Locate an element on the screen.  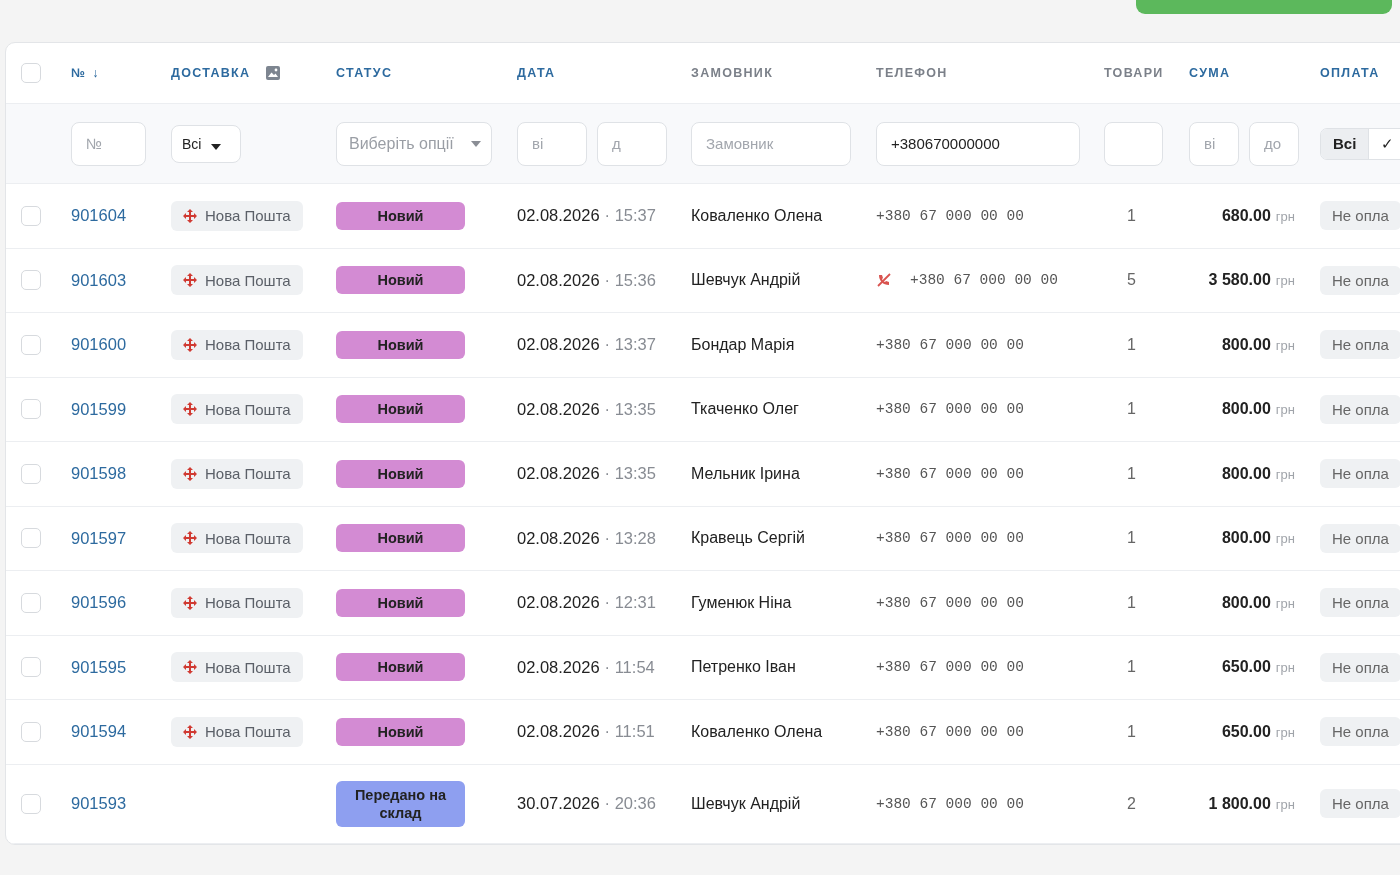
image-icon is located at coordinates (273, 73).